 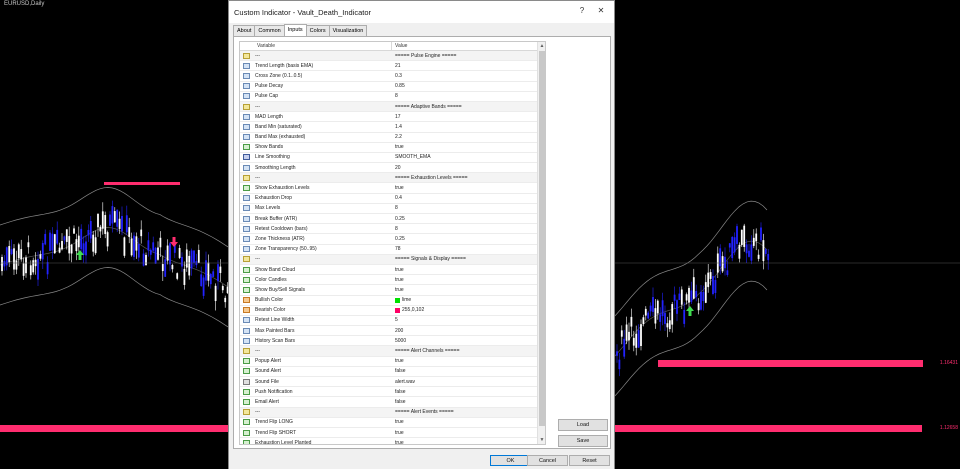 I want to click on input-row: Pulse Cap 8, so click(x=389, y=97).